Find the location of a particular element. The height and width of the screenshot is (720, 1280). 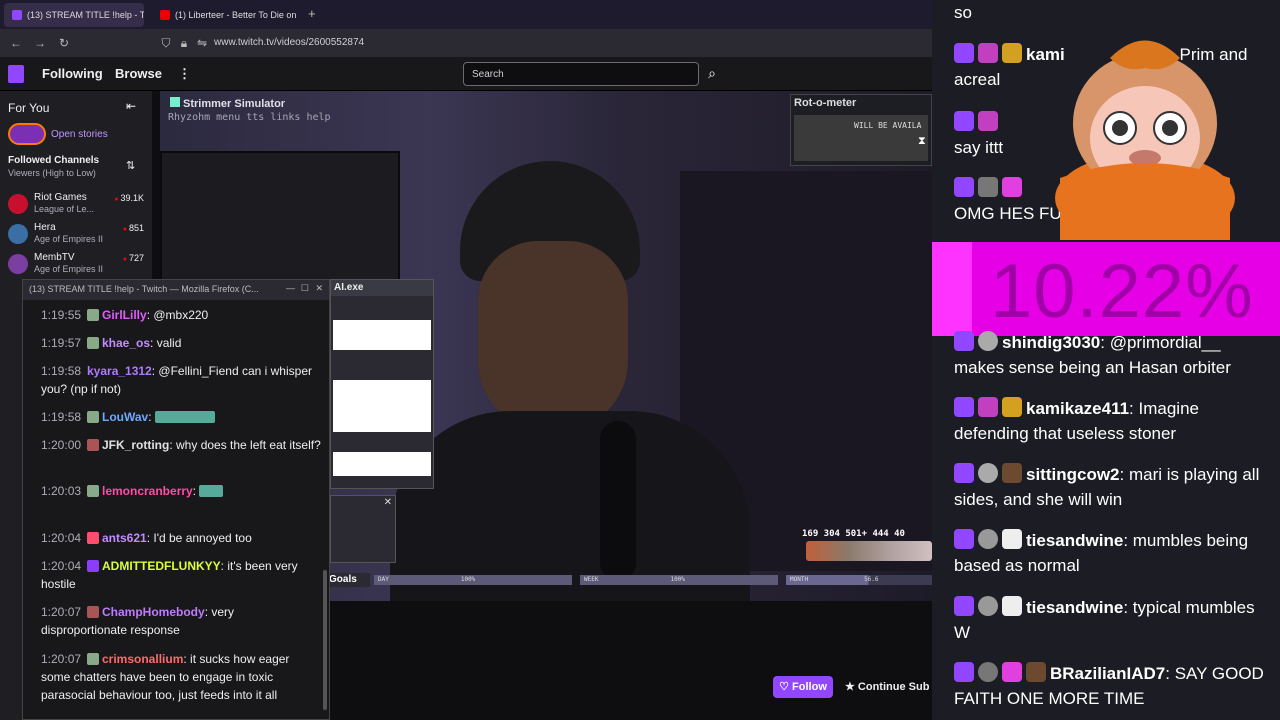

heart-icon: ♡ is located at coordinates (786, 687).